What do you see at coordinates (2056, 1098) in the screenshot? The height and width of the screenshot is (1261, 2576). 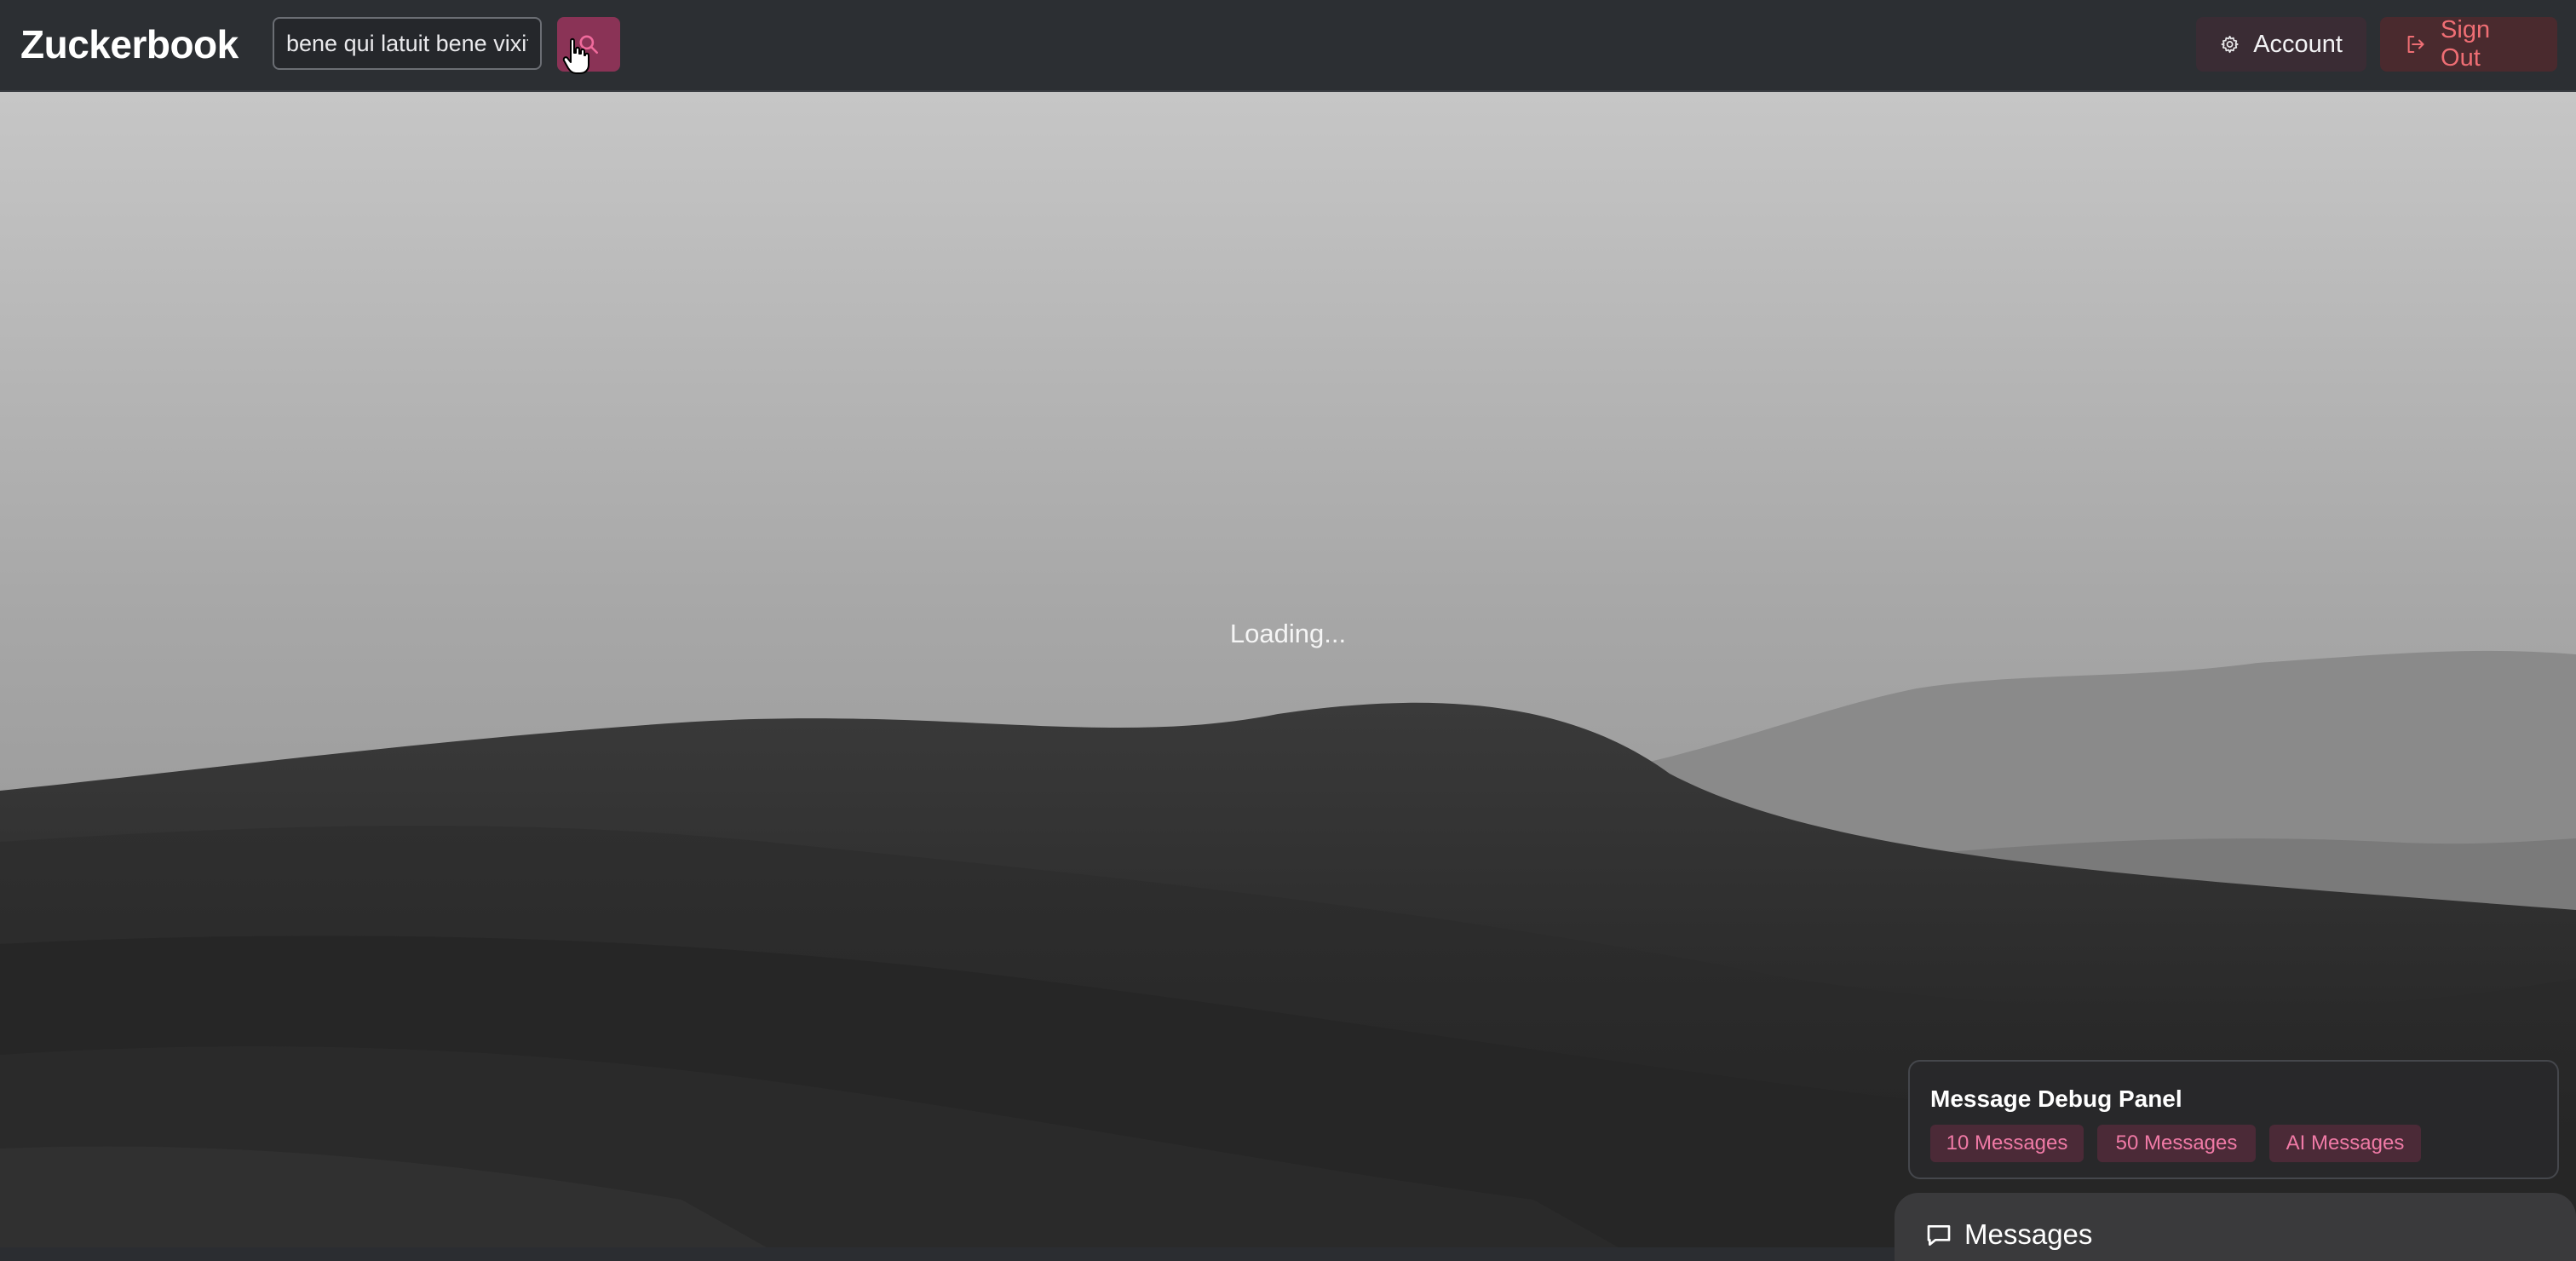 I see `debug-panel-title: Message Debug Panel` at bounding box center [2056, 1098].